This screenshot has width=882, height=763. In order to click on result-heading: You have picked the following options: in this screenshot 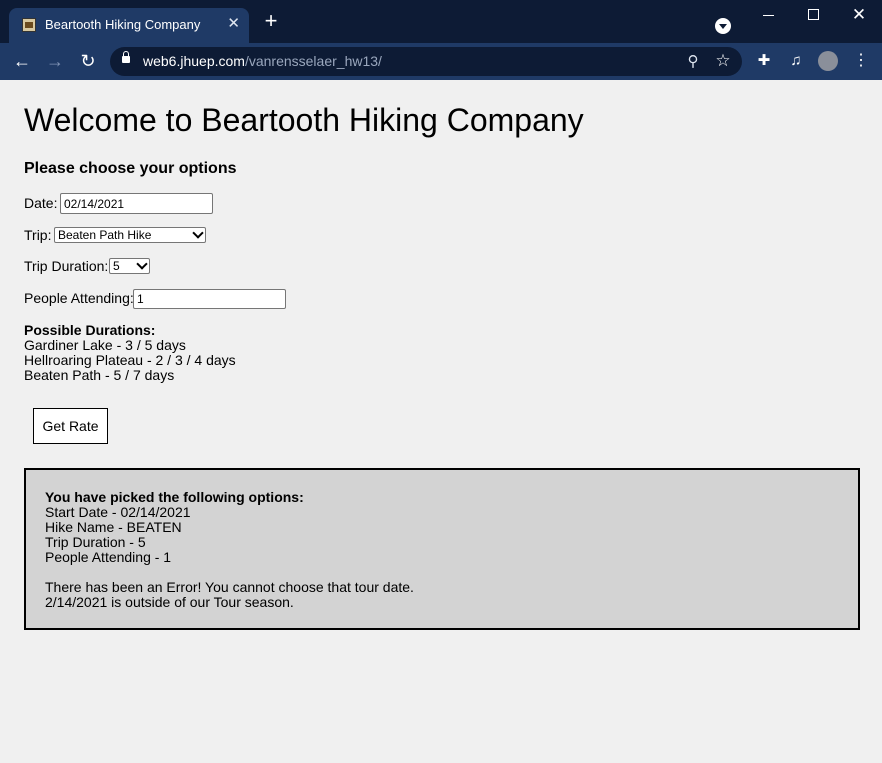, I will do `click(174, 497)`.